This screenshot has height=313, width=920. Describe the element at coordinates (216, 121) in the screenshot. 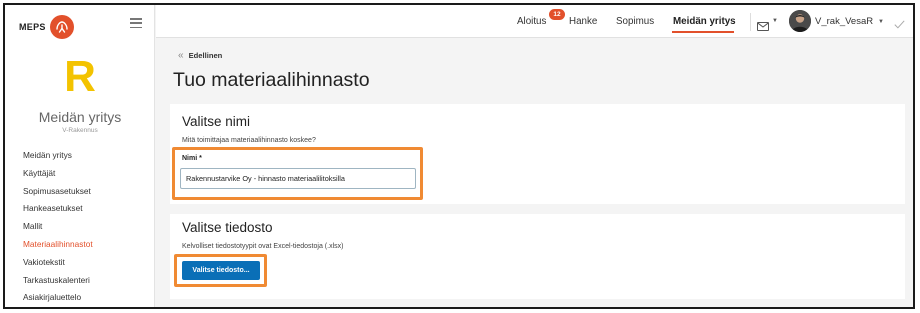

I see `name-section-title: Valitse nimi` at that location.